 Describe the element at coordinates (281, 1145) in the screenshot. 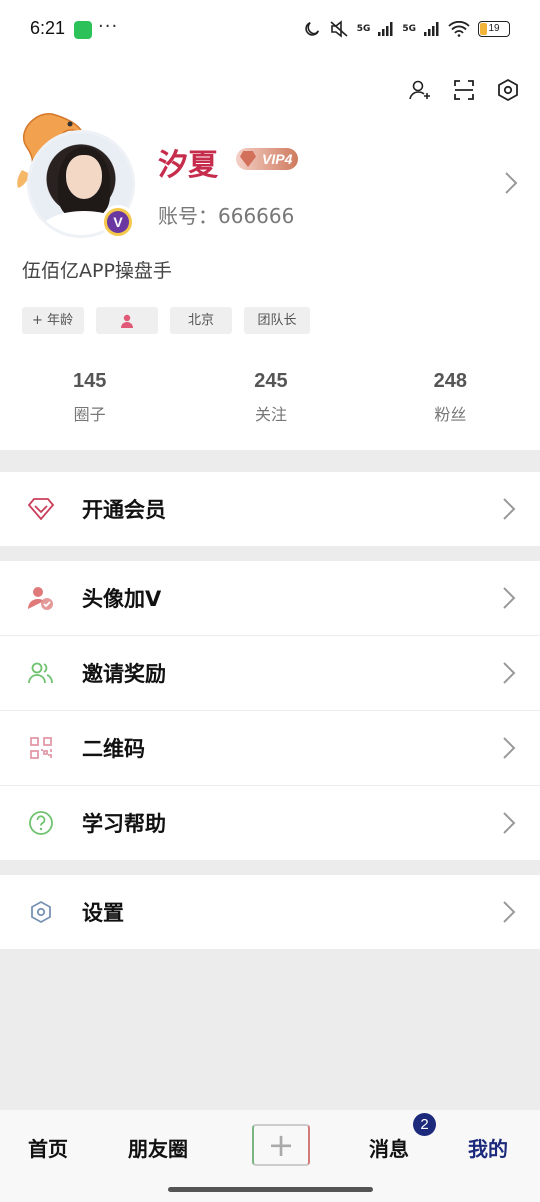

I see `create-post-button: +` at that location.